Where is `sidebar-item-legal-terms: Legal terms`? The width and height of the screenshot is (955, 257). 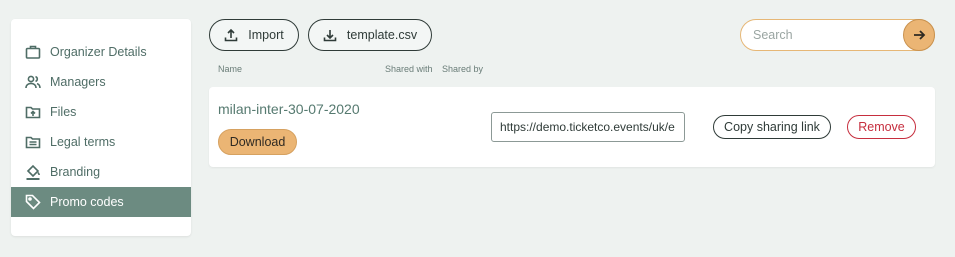 sidebar-item-legal-terms: Legal terms is located at coordinates (101, 142).